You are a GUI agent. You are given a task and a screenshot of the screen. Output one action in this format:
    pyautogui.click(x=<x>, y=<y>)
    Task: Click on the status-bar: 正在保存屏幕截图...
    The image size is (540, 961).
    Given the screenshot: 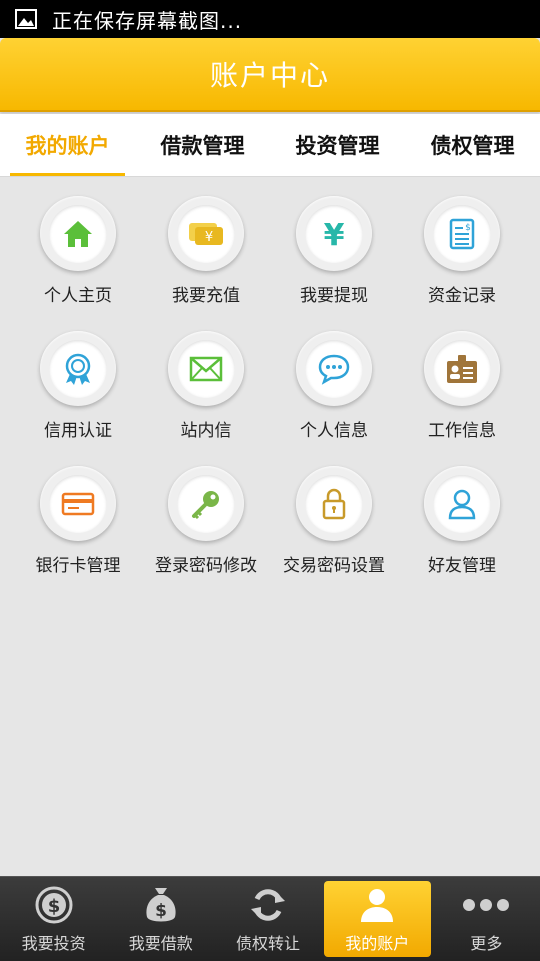 What is the action you would take?
    pyautogui.click(x=270, y=19)
    